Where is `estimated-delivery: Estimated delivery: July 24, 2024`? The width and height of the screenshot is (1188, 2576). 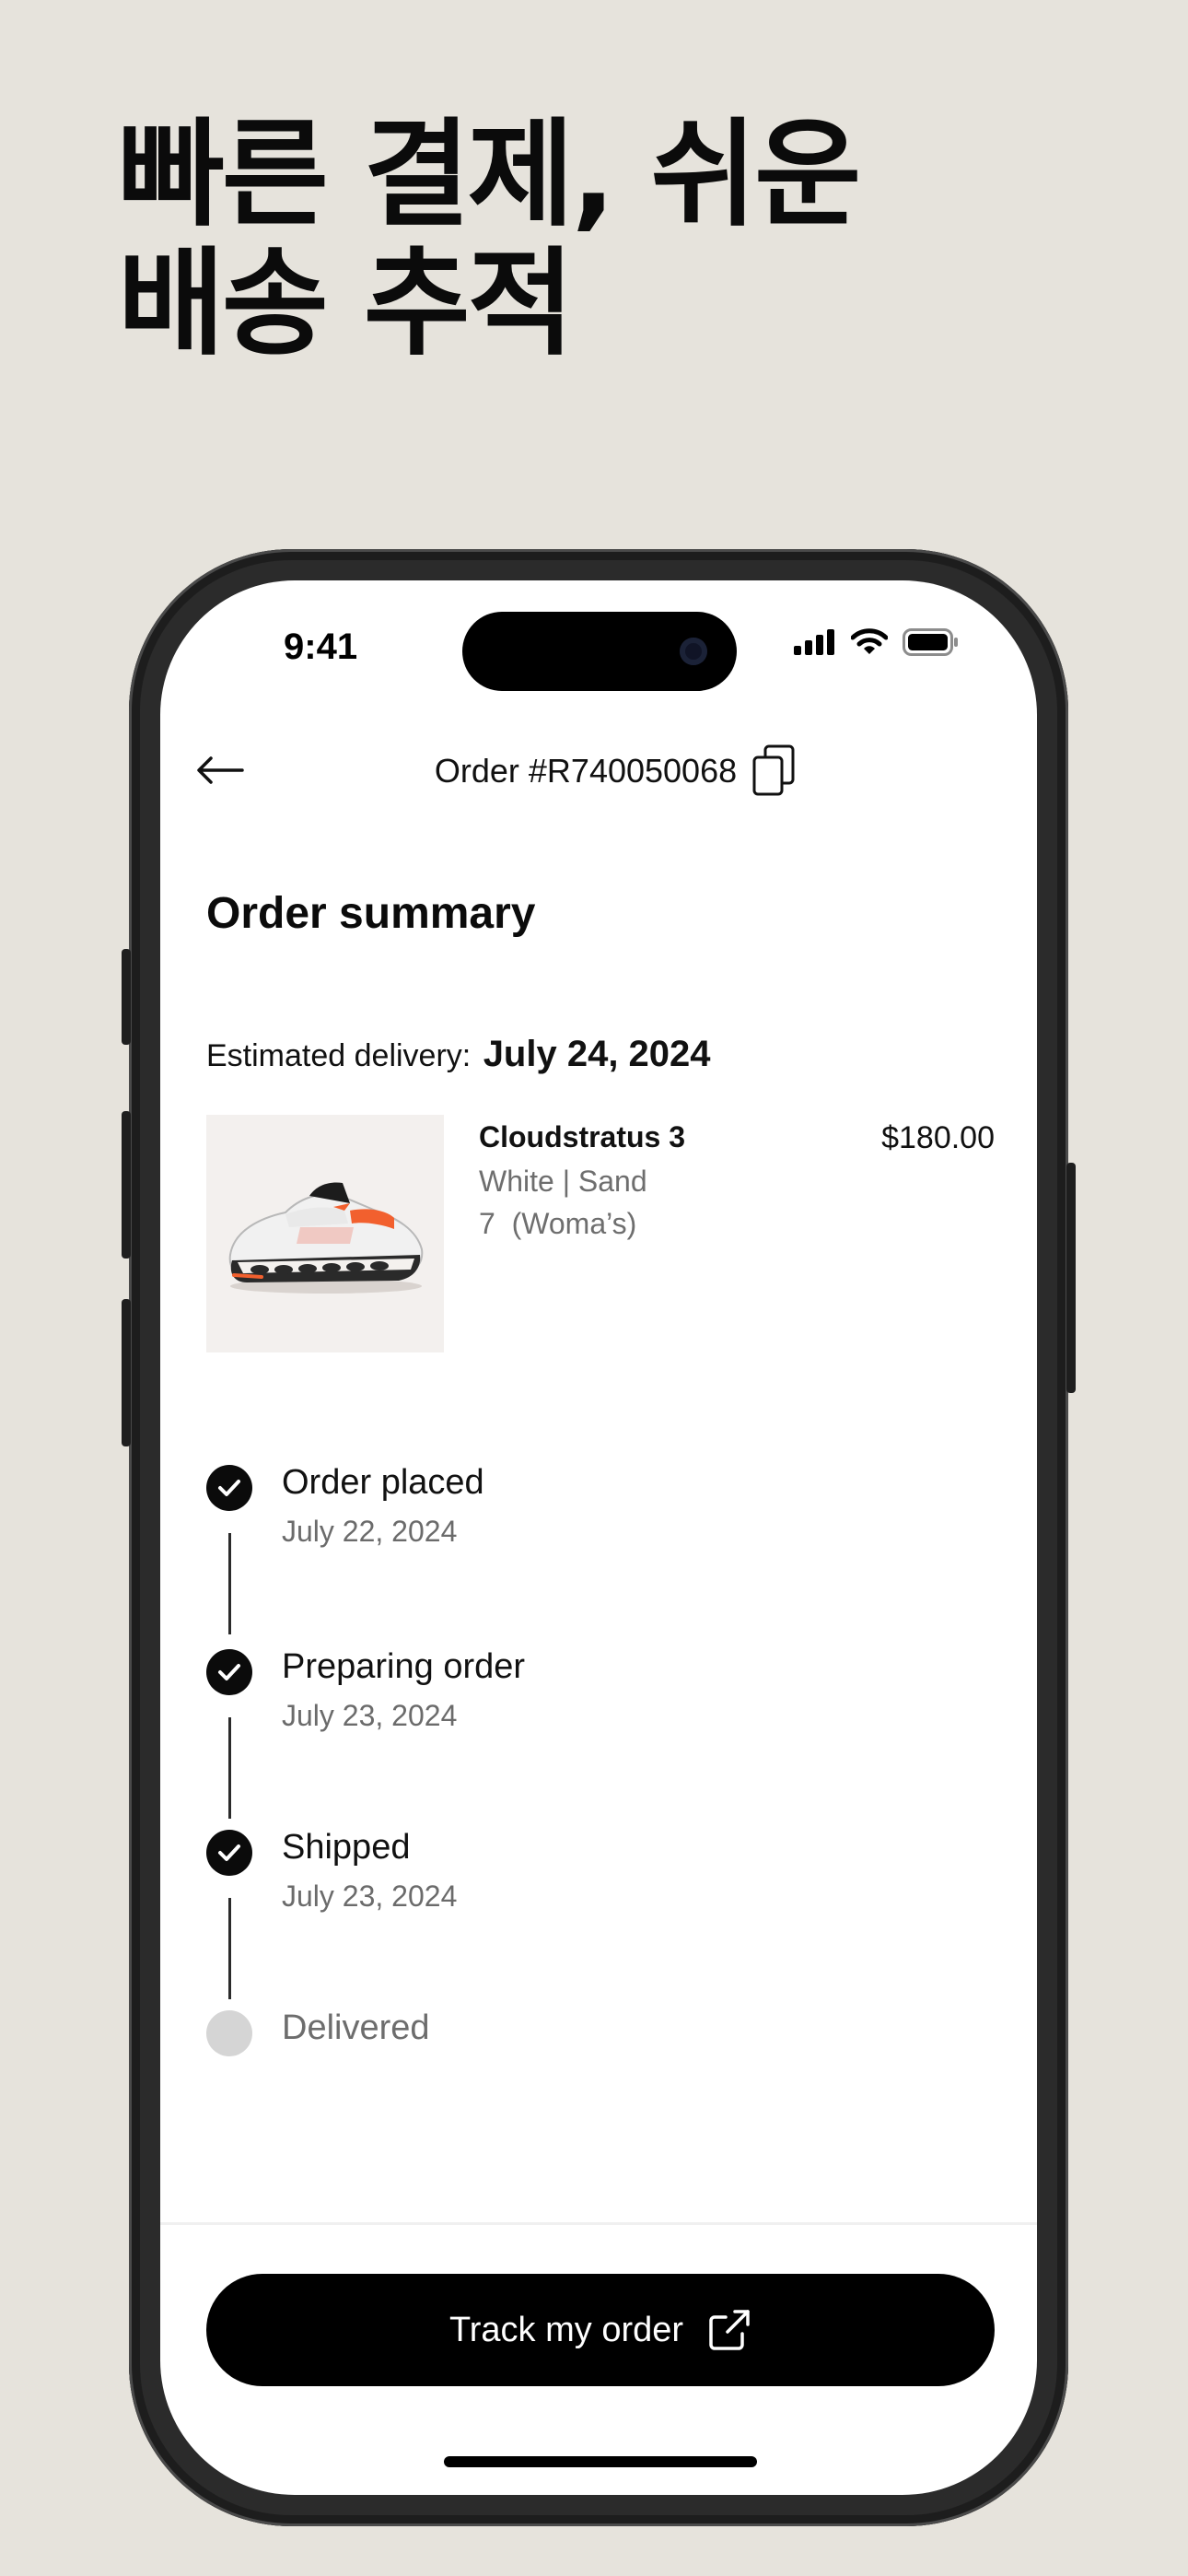 estimated-delivery: Estimated delivery: July 24, 2024 is located at coordinates (458, 1054).